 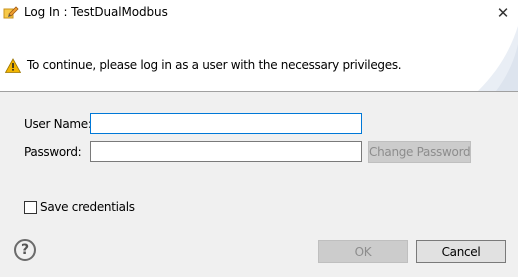 I want to click on password-input, so click(x=226, y=151).